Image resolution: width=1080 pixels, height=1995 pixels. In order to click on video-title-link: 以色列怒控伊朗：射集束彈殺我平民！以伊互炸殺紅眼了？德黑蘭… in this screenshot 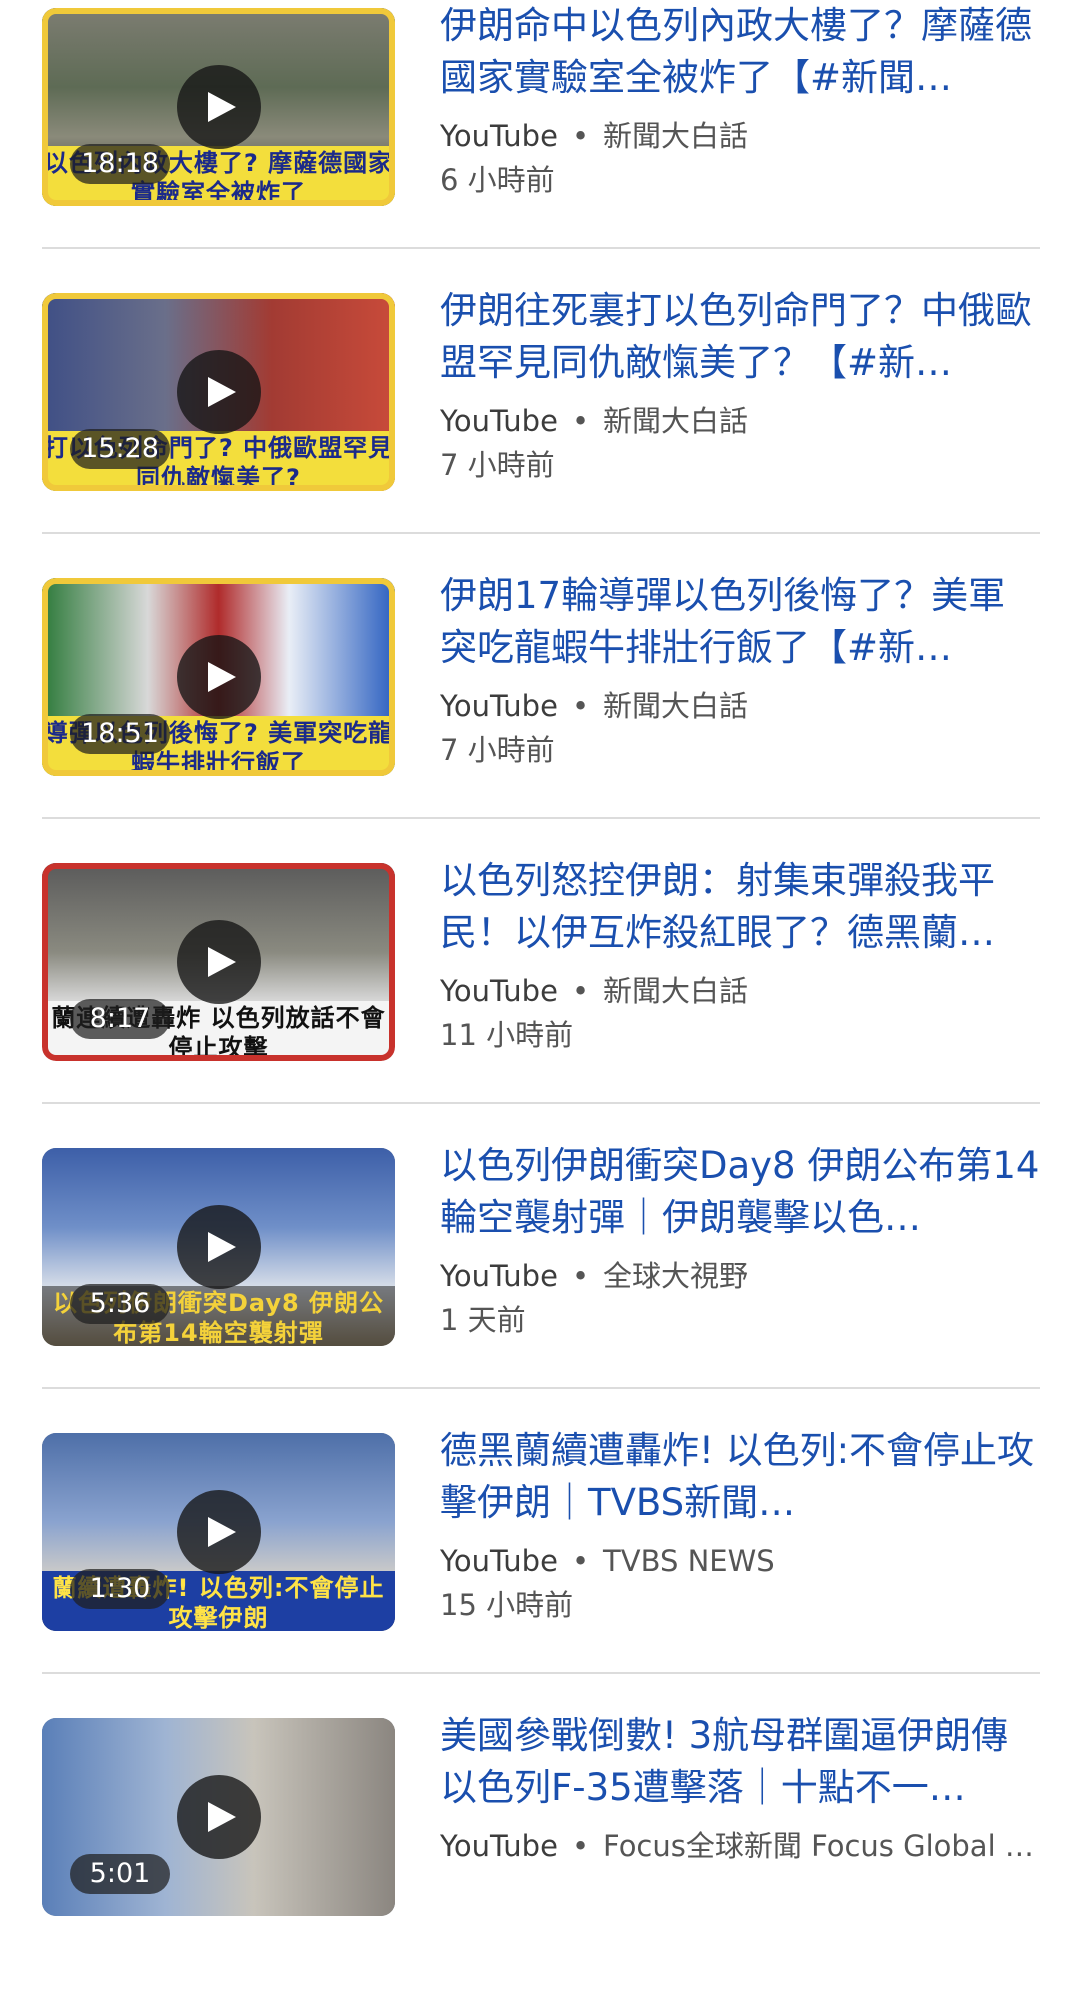, I will do `click(740, 907)`.